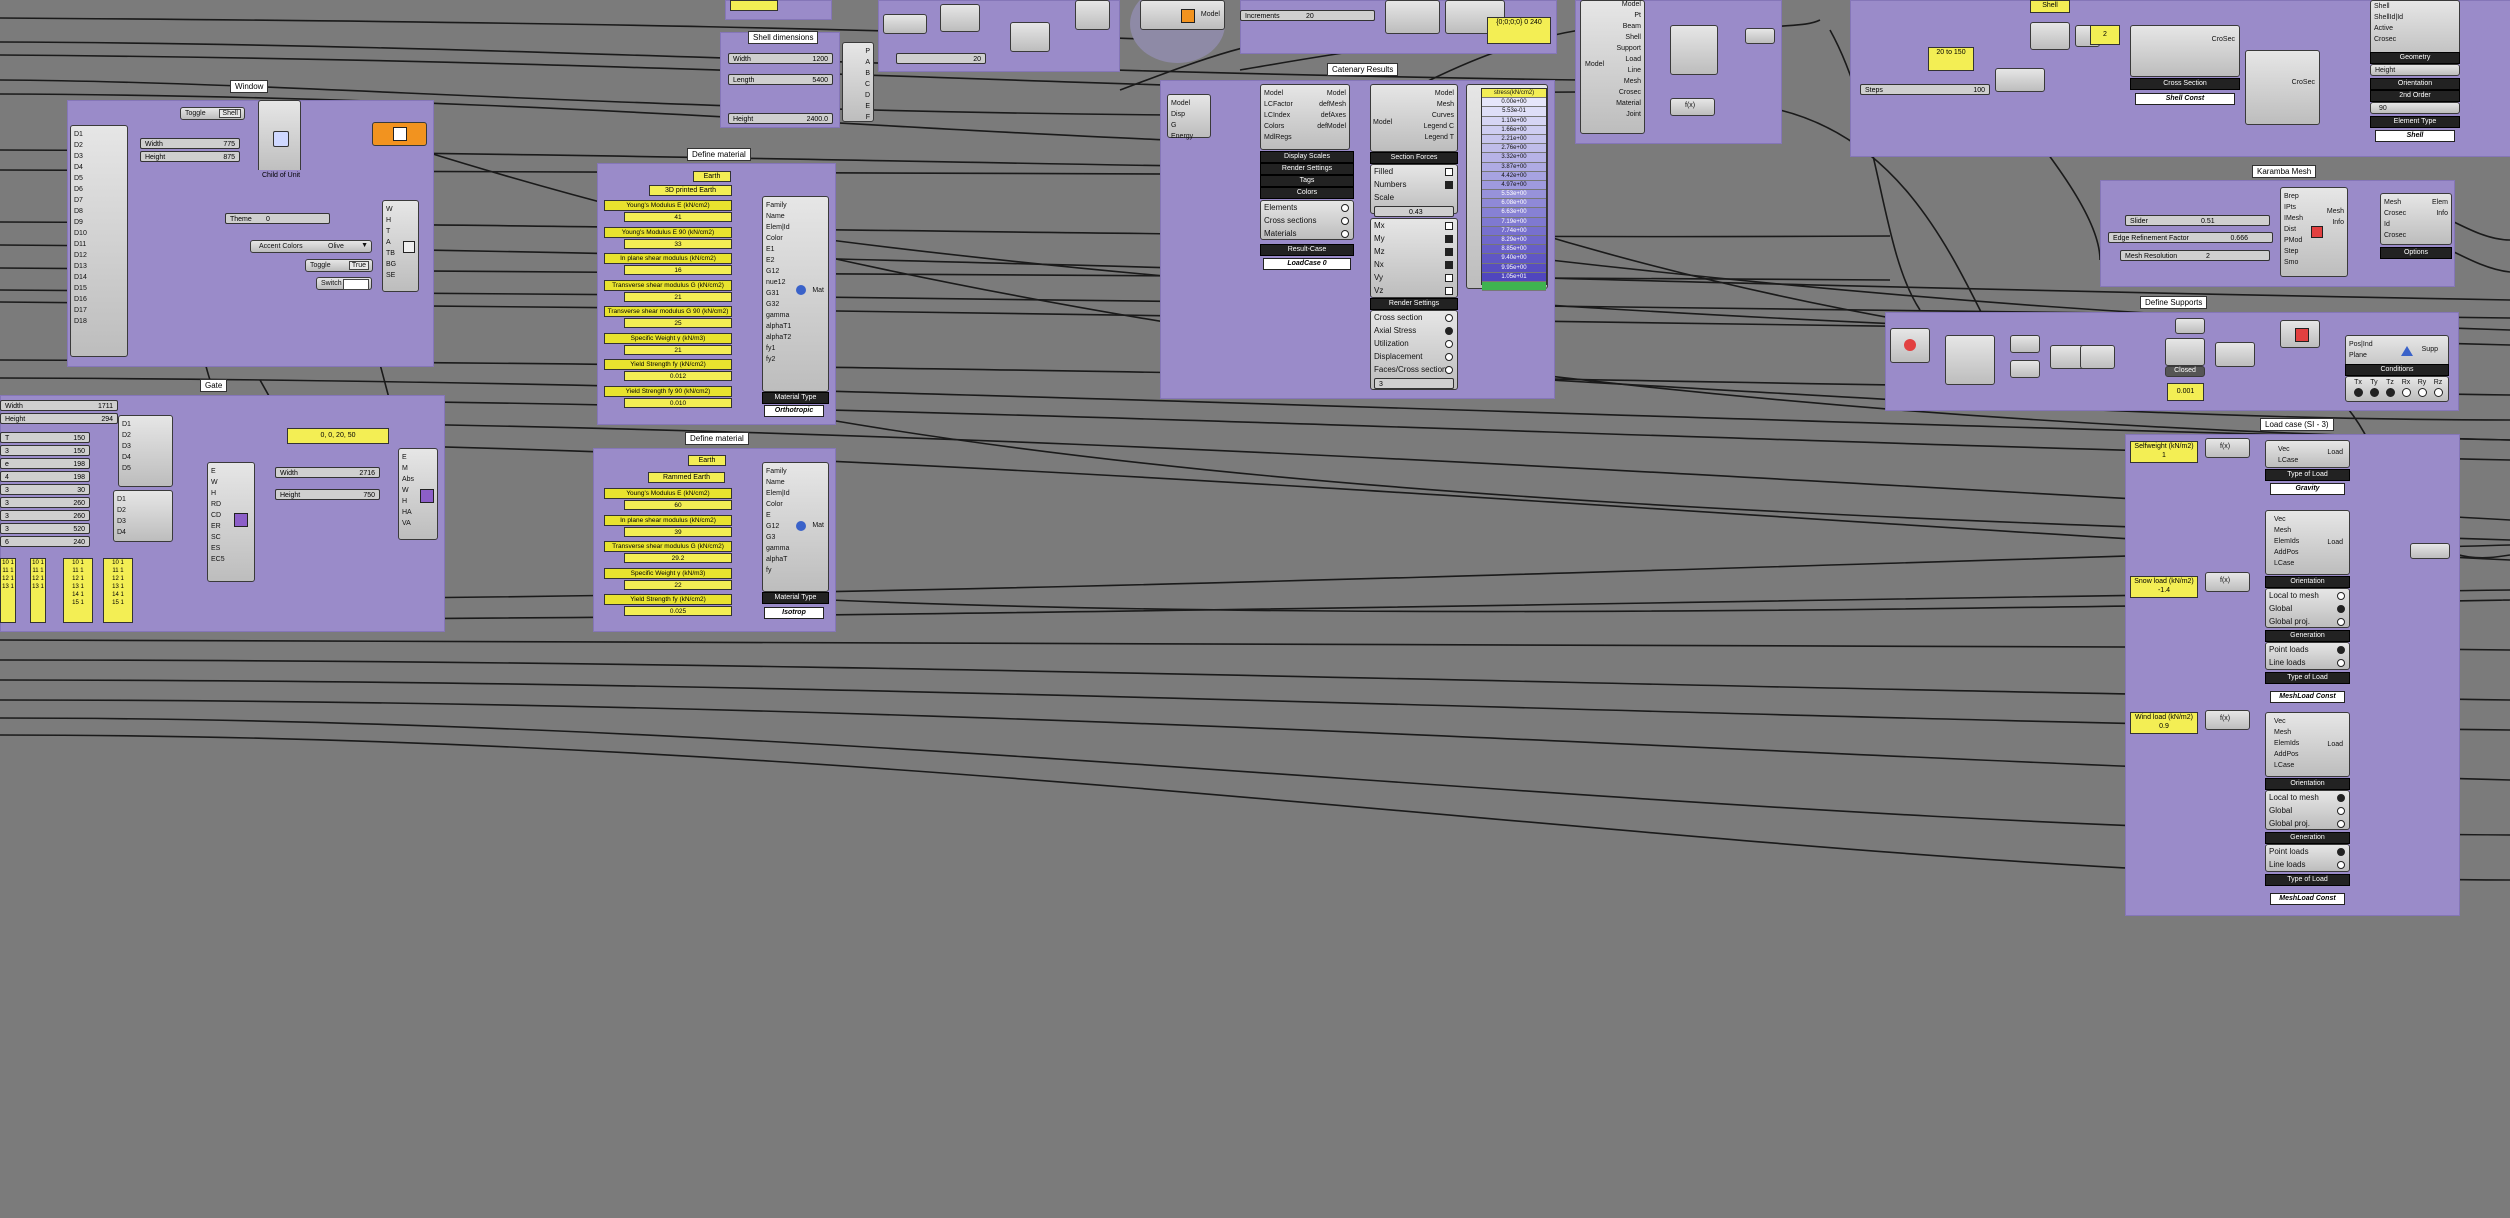  I want to click on output-port: F, so click(867, 117).